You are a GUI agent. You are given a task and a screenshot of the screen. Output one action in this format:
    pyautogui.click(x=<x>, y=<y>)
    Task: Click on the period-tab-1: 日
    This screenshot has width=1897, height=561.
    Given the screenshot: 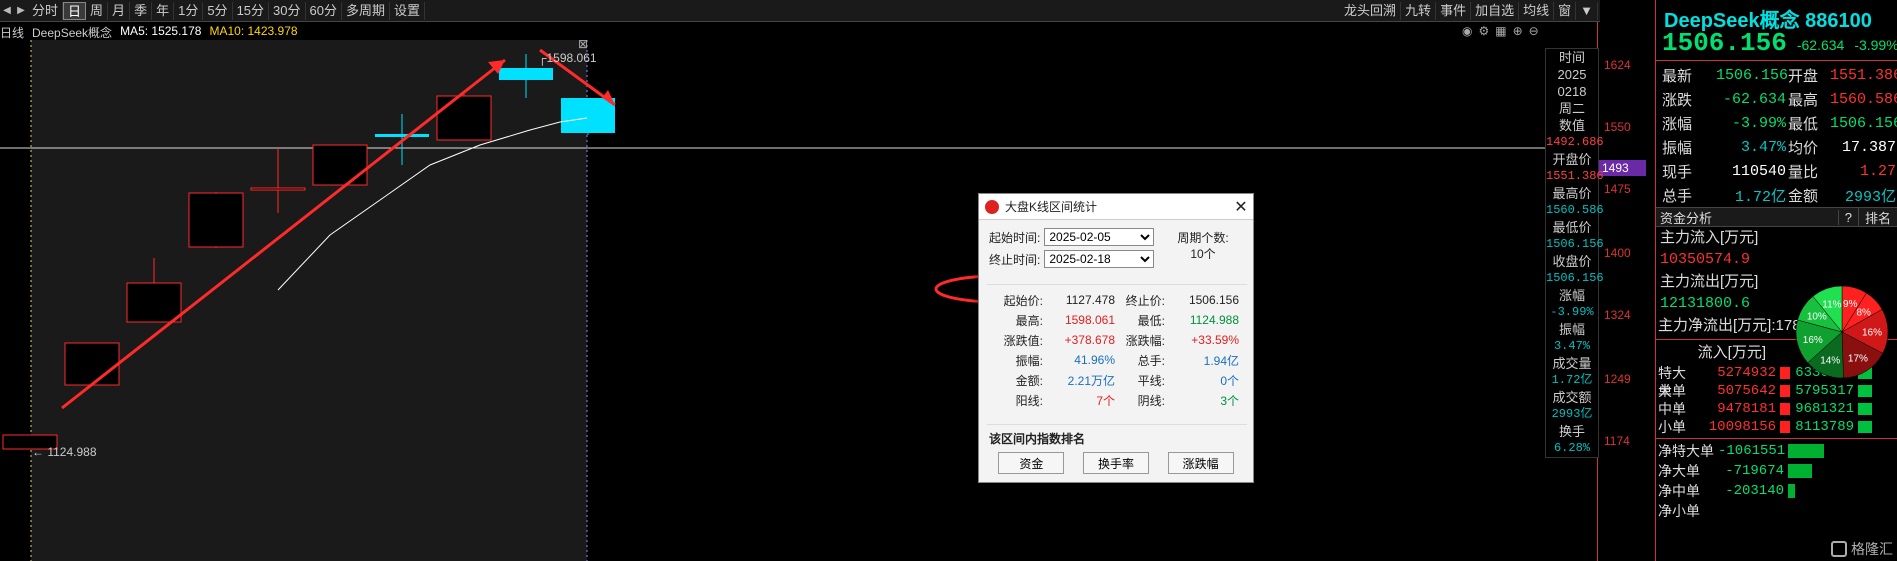 What is the action you would take?
    pyautogui.click(x=75, y=10)
    